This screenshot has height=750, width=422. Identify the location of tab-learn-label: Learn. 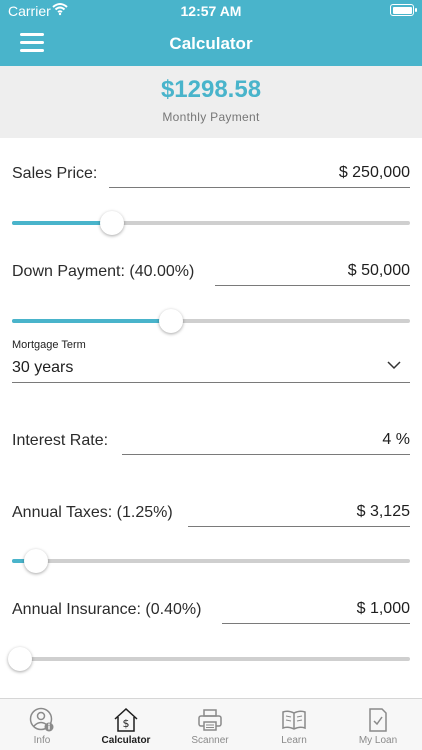
(294, 740).